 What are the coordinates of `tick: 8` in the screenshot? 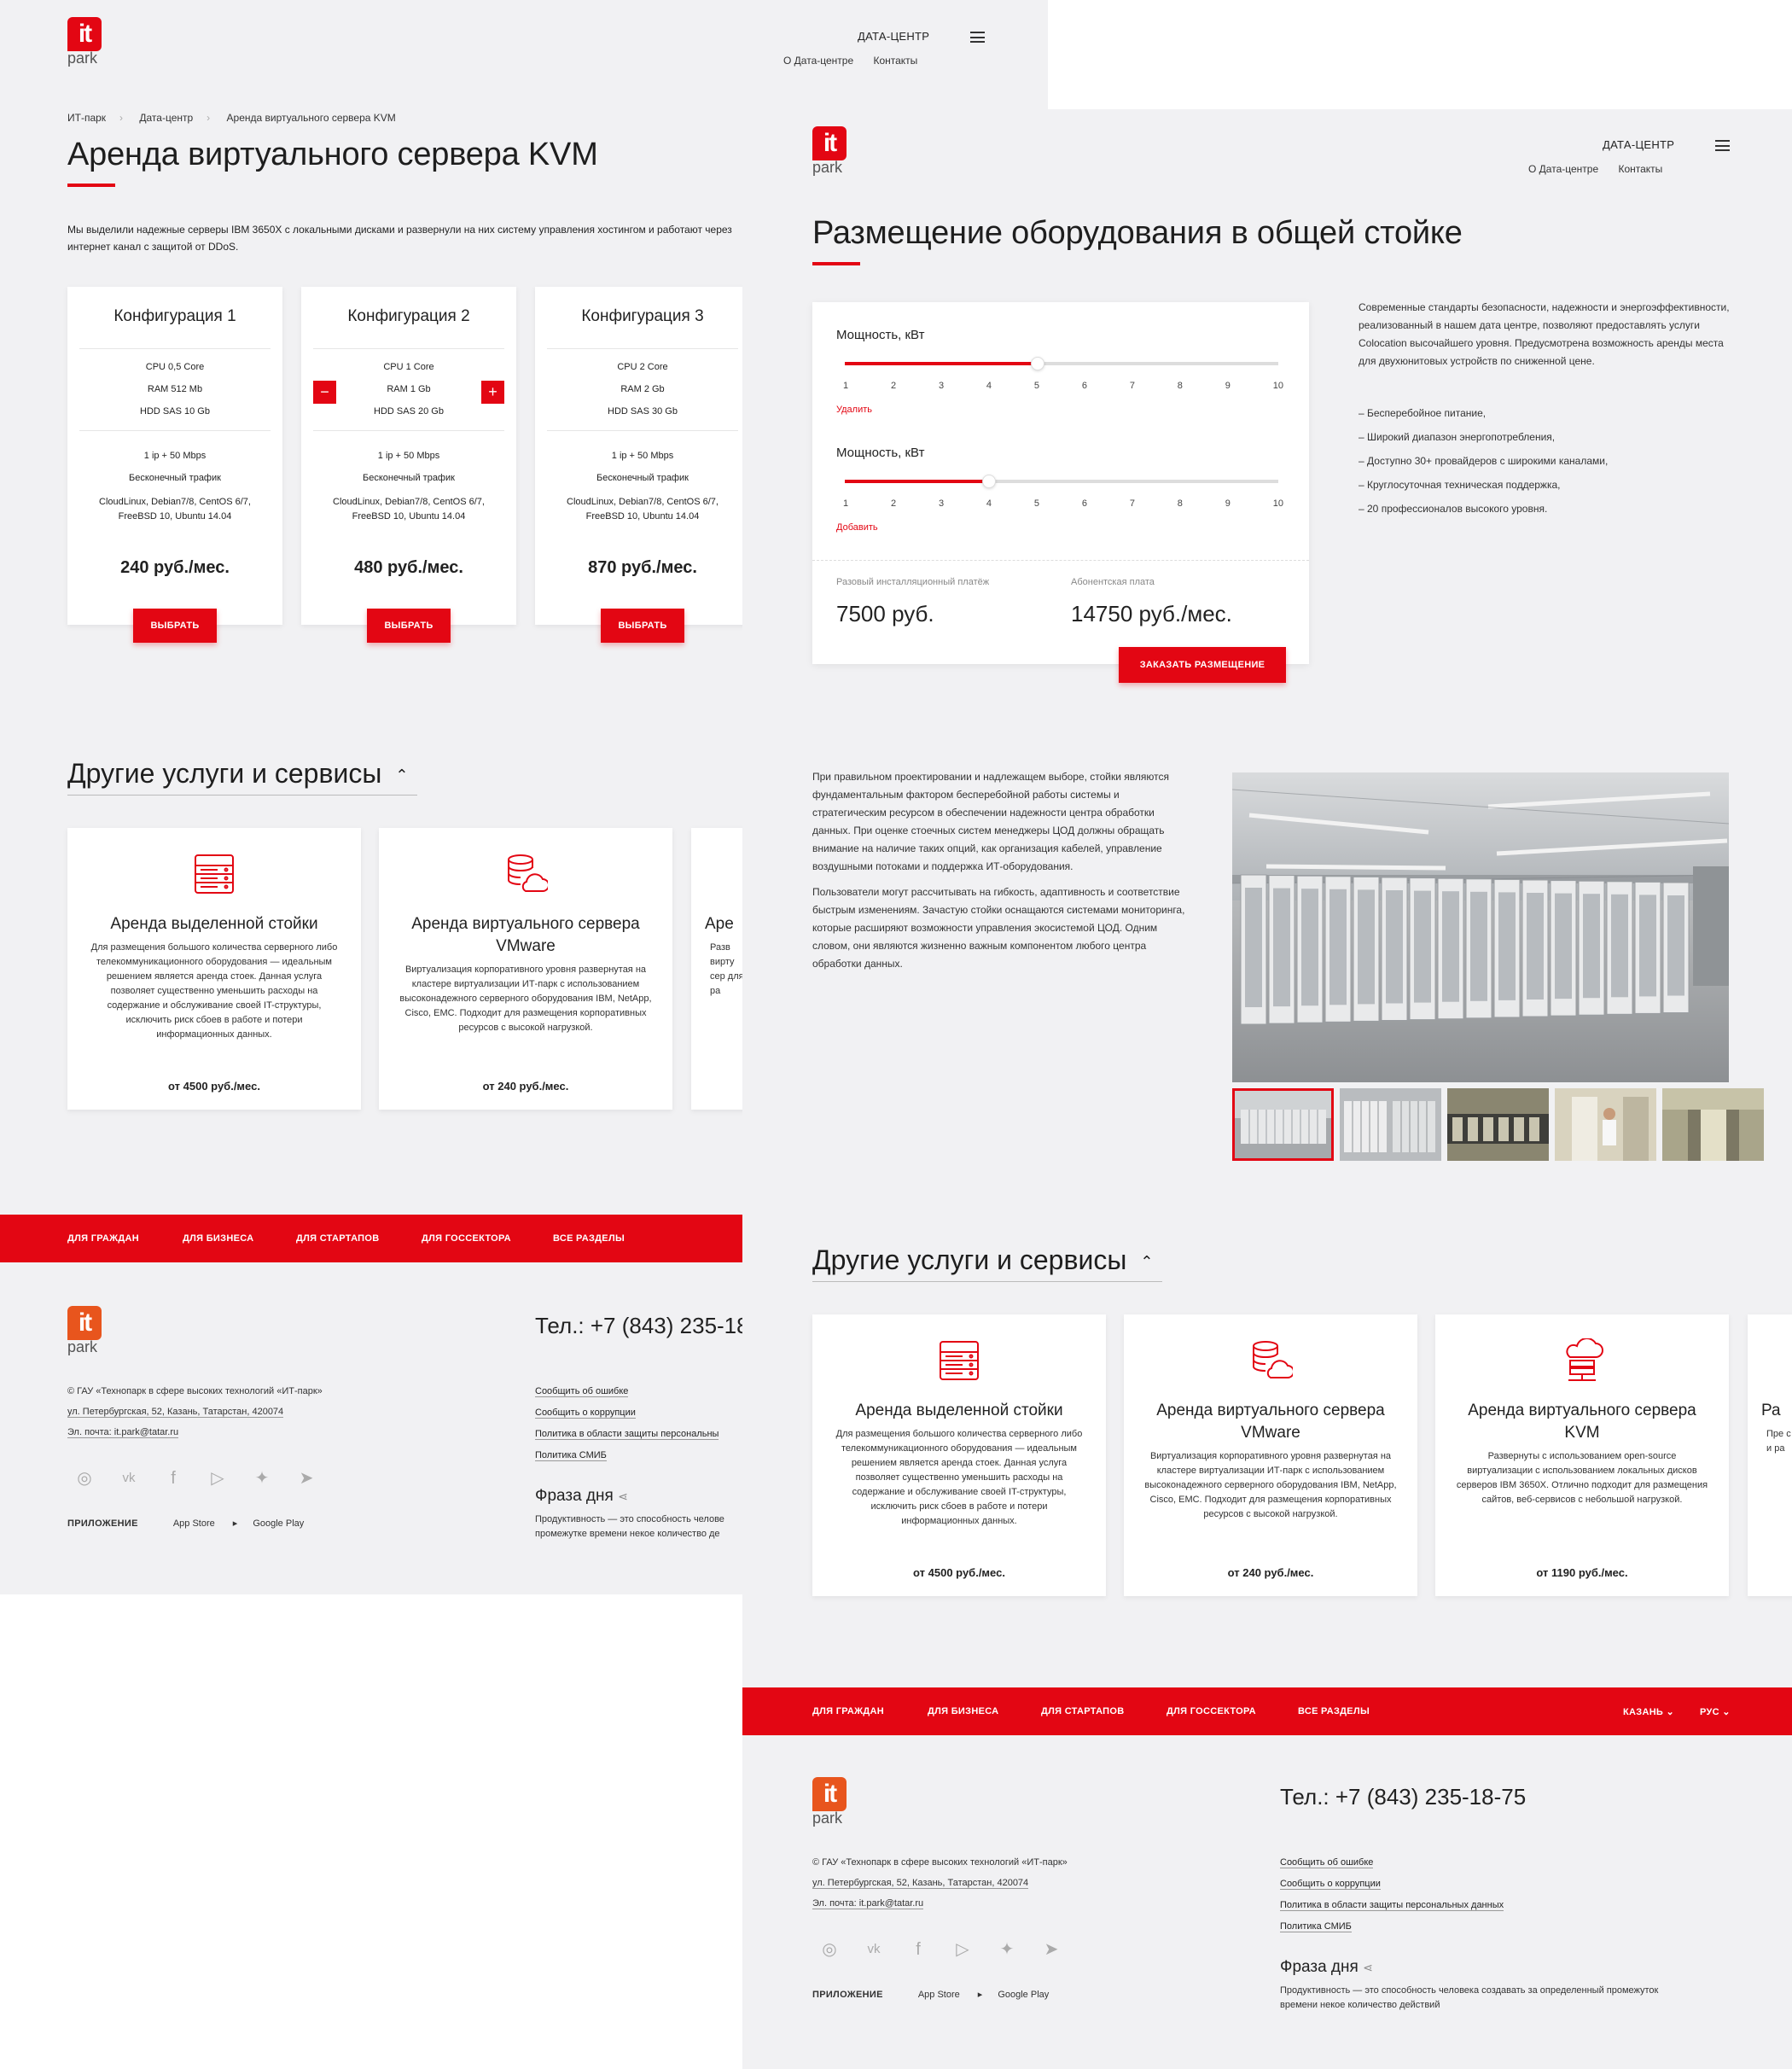 It's located at (1180, 386).